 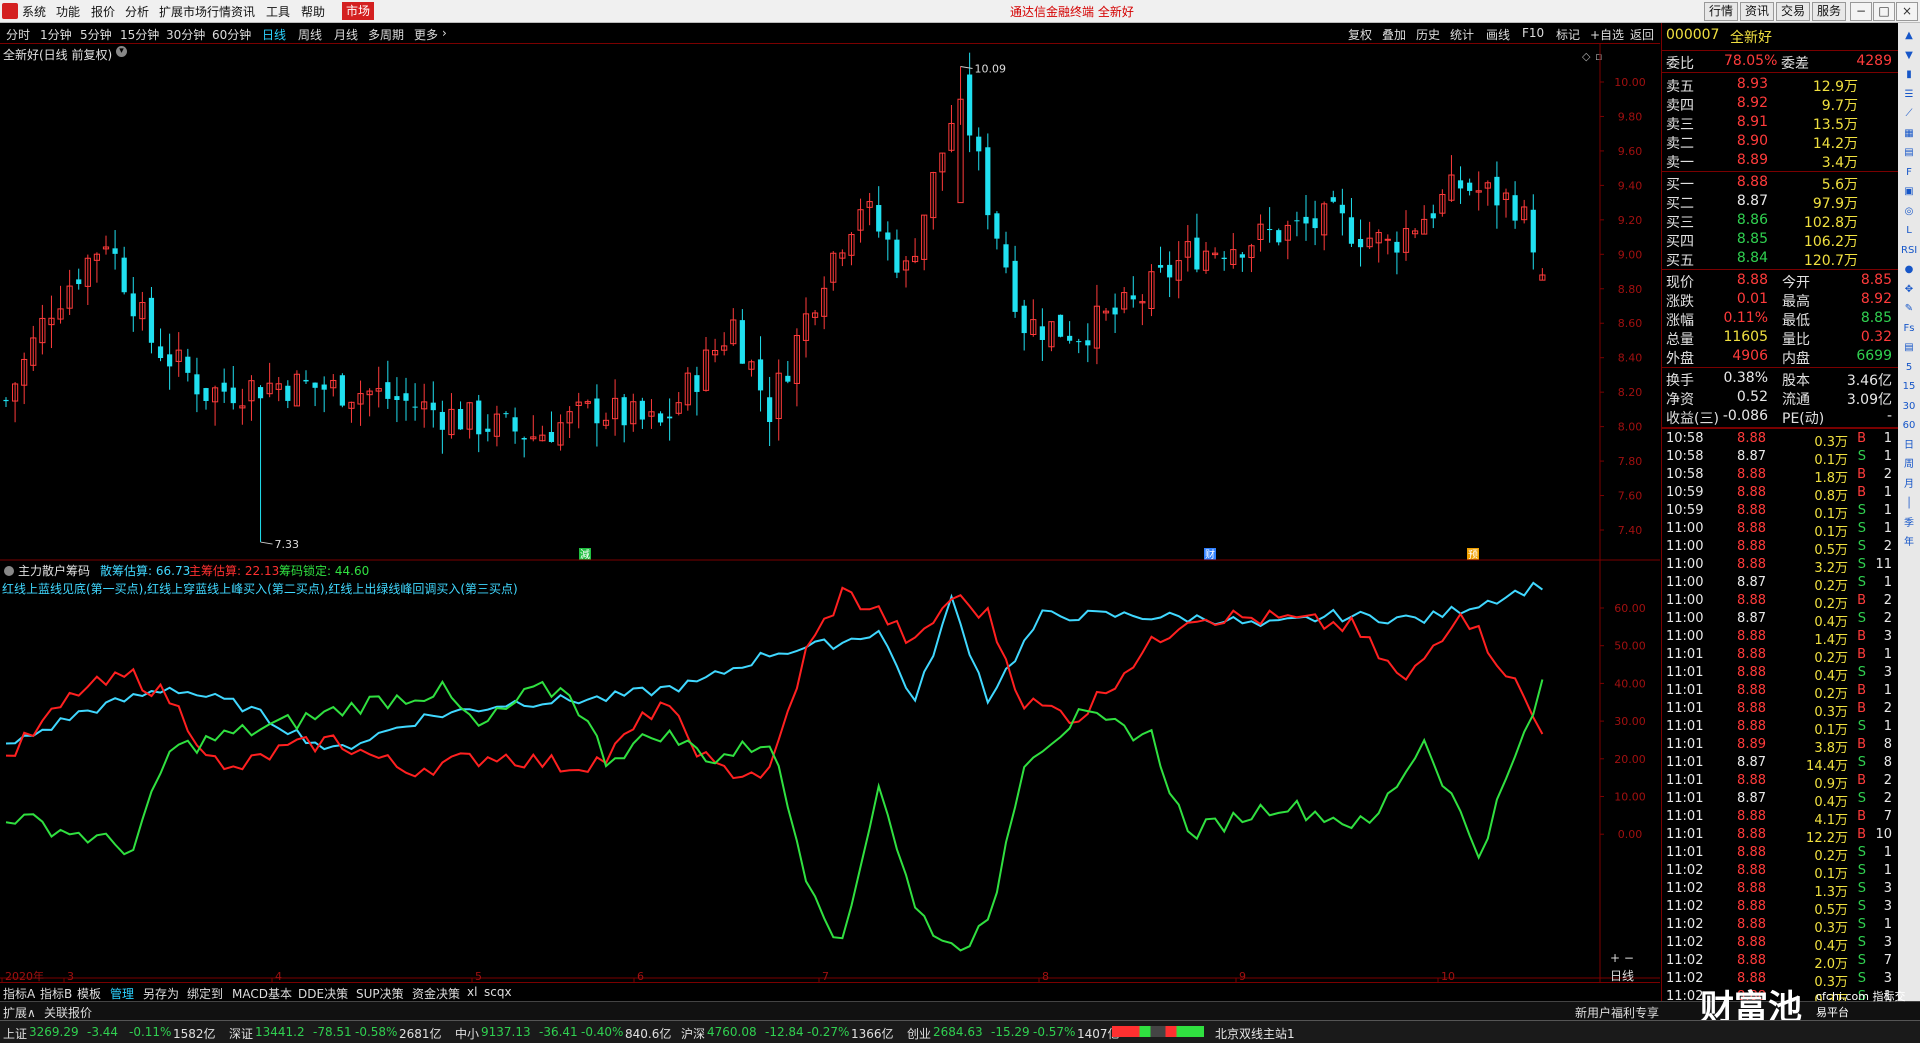 I want to click on period-daily: 日线, so click(x=274, y=34).